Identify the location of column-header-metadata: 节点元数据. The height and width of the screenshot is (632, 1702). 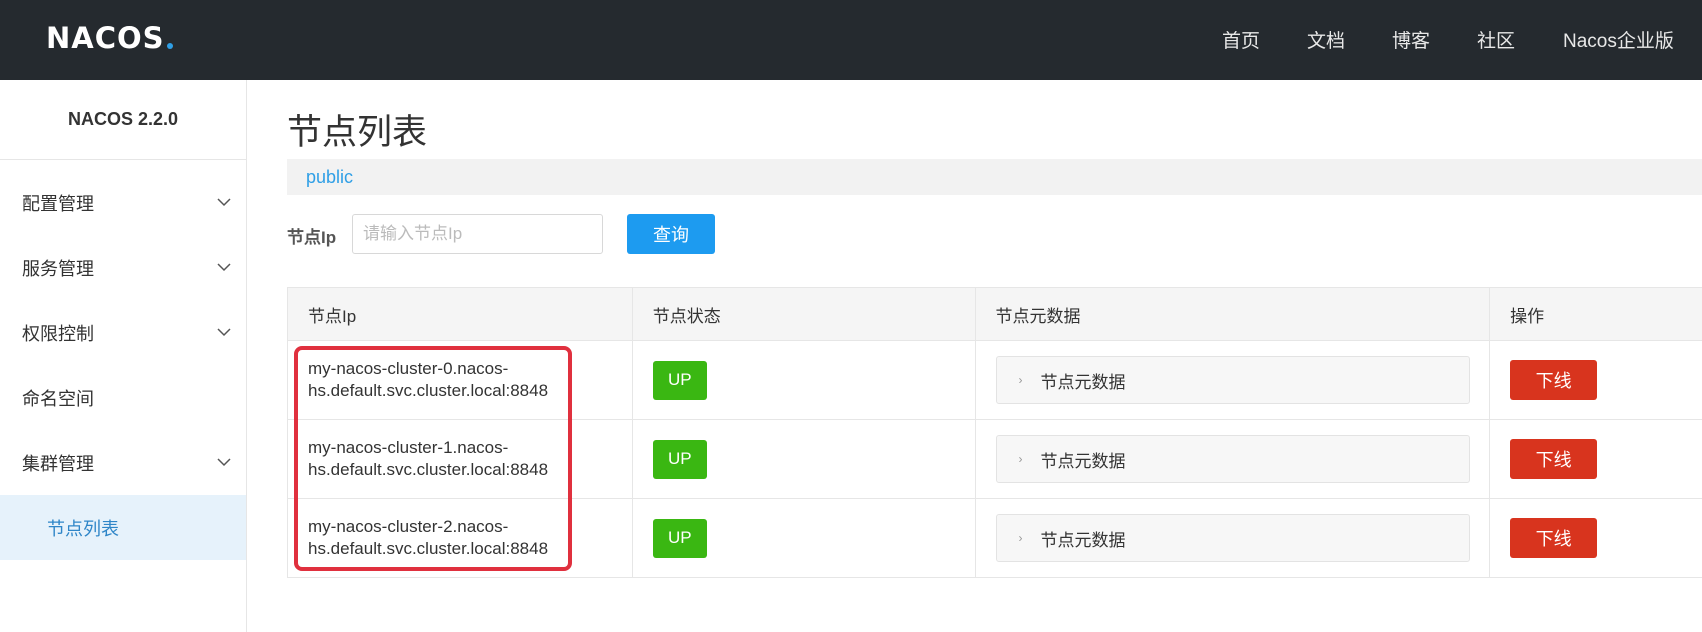
(1233, 314).